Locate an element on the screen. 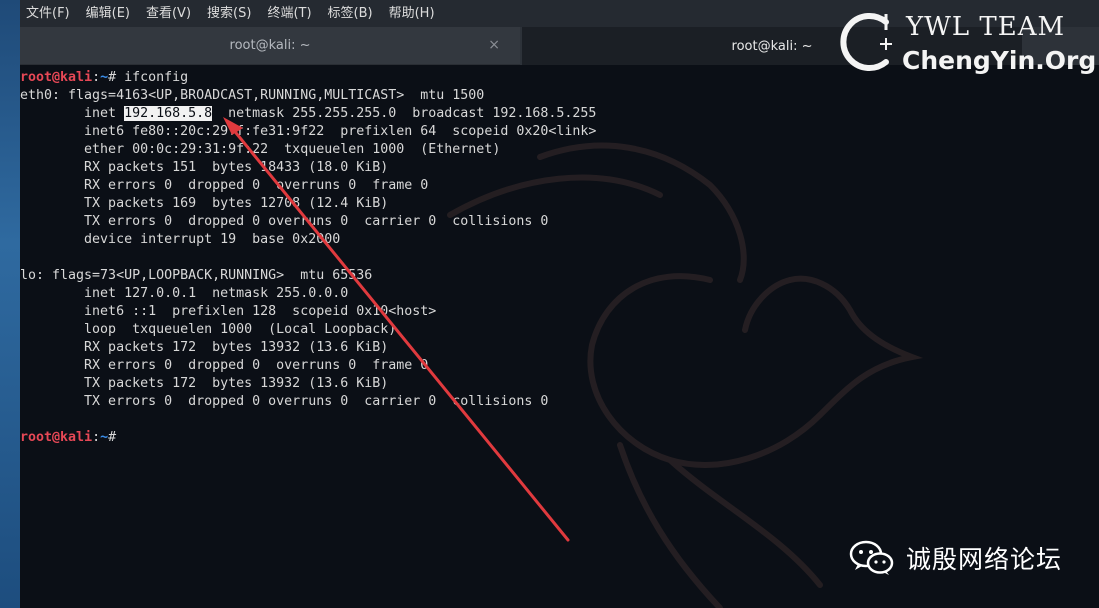  watermark-subtitle: ChengYin.Org is located at coordinates (999, 60).